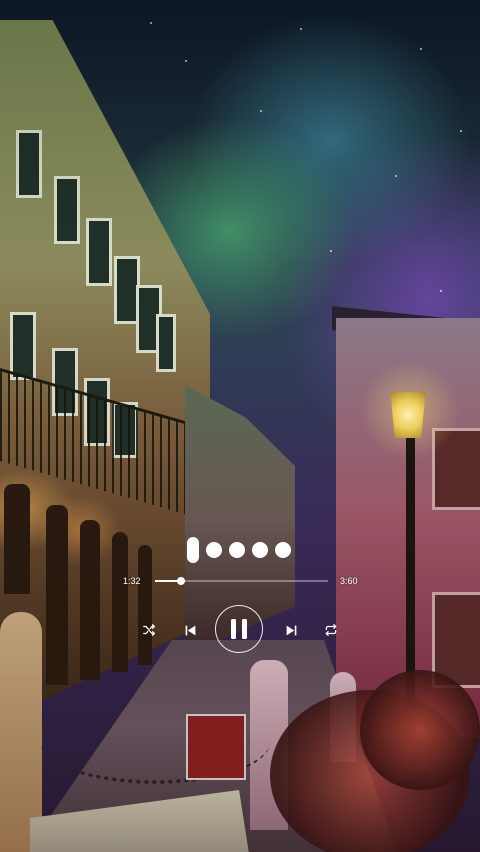  Describe the element at coordinates (132, 581) in the screenshot. I see `elapsed-time: 1:32` at that location.